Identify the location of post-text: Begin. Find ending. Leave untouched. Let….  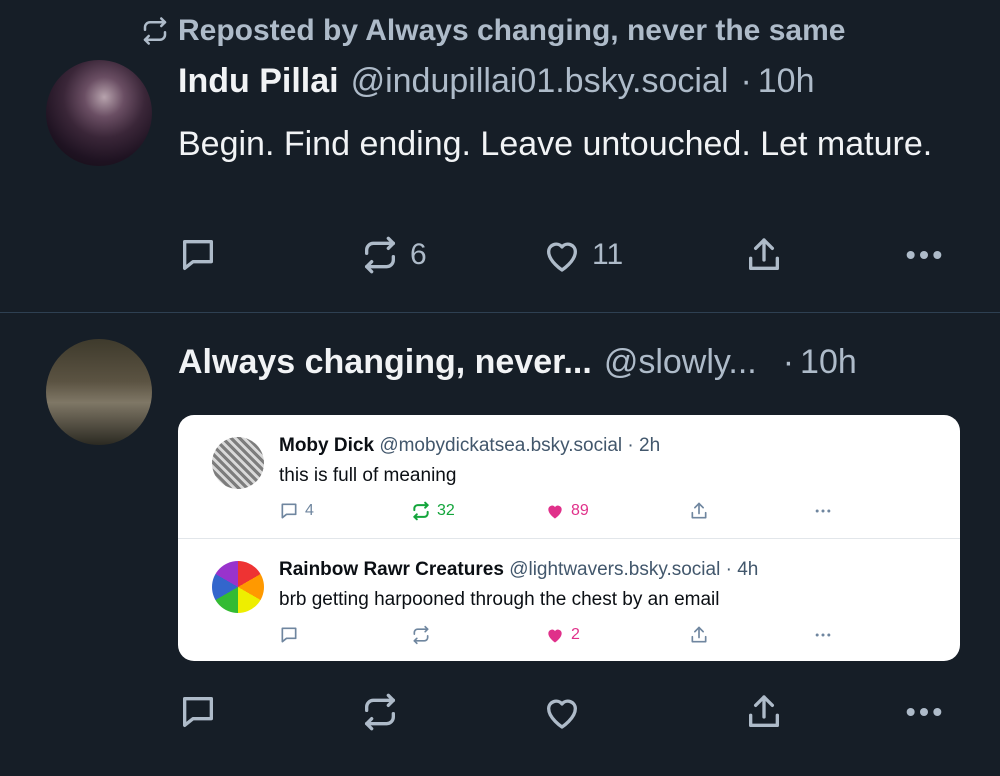
(555, 144).